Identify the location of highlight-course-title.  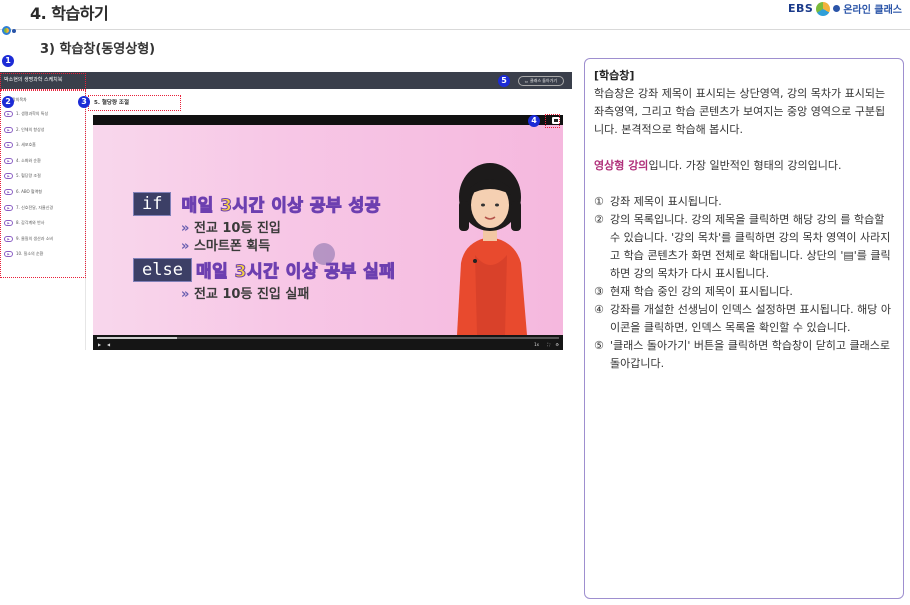
(43, 81).